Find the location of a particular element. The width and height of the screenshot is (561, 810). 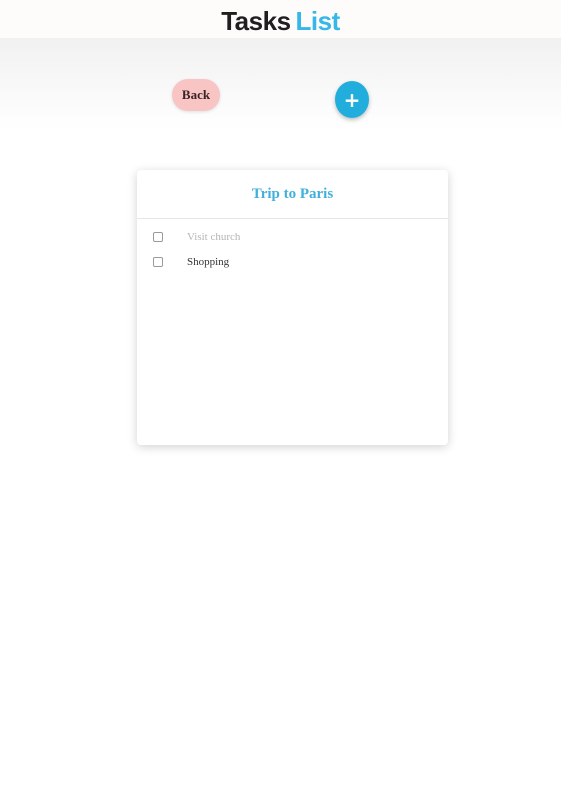

task-item: Visit church is located at coordinates (293, 237).